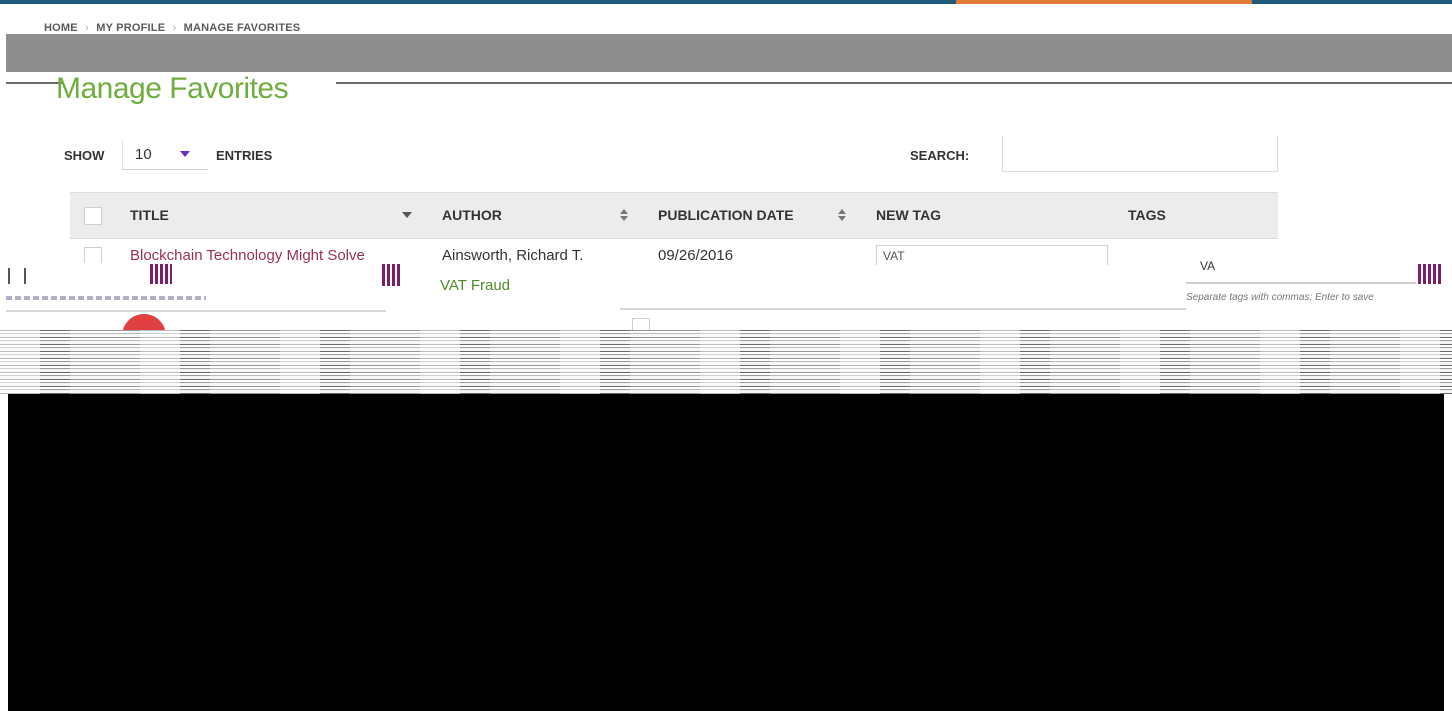 This screenshot has height=711, width=1452. Describe the element at coordinates (143, 154) in the screenshot. I see `entries-select-value: 10` at that location.